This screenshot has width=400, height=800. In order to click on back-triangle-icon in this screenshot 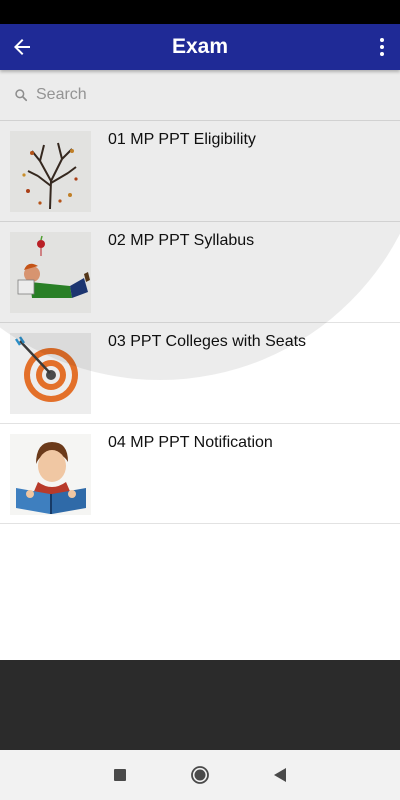, I will do `click(280, 775)`.